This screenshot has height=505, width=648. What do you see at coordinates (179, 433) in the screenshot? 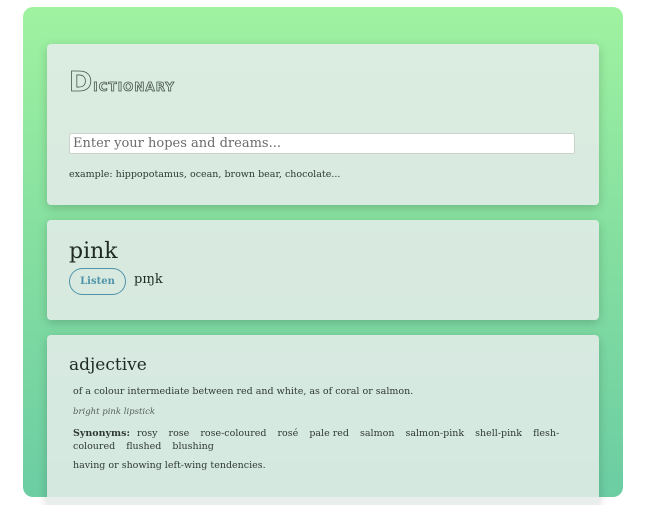
I see `synonym: rose` at bounding box center [179, 433].